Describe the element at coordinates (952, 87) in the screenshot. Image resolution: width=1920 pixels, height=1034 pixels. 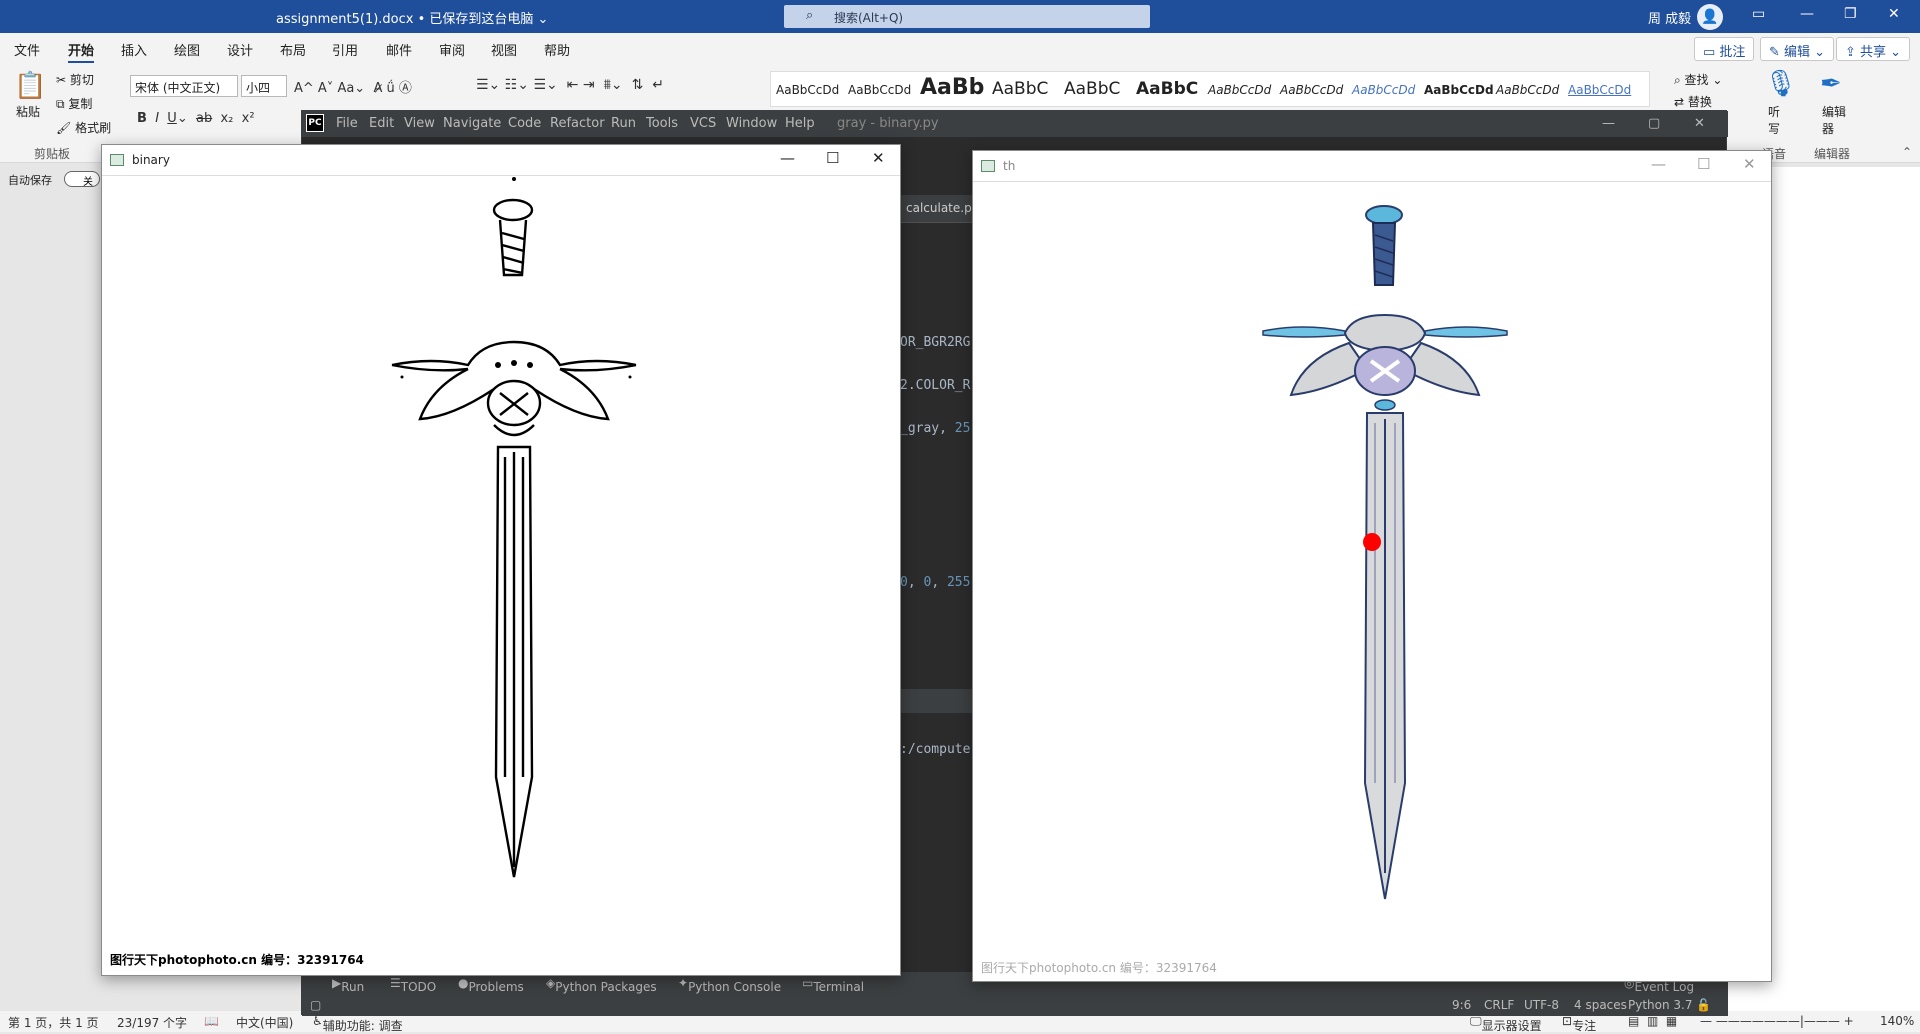
I see `style-heading1: AaBb` at that location.